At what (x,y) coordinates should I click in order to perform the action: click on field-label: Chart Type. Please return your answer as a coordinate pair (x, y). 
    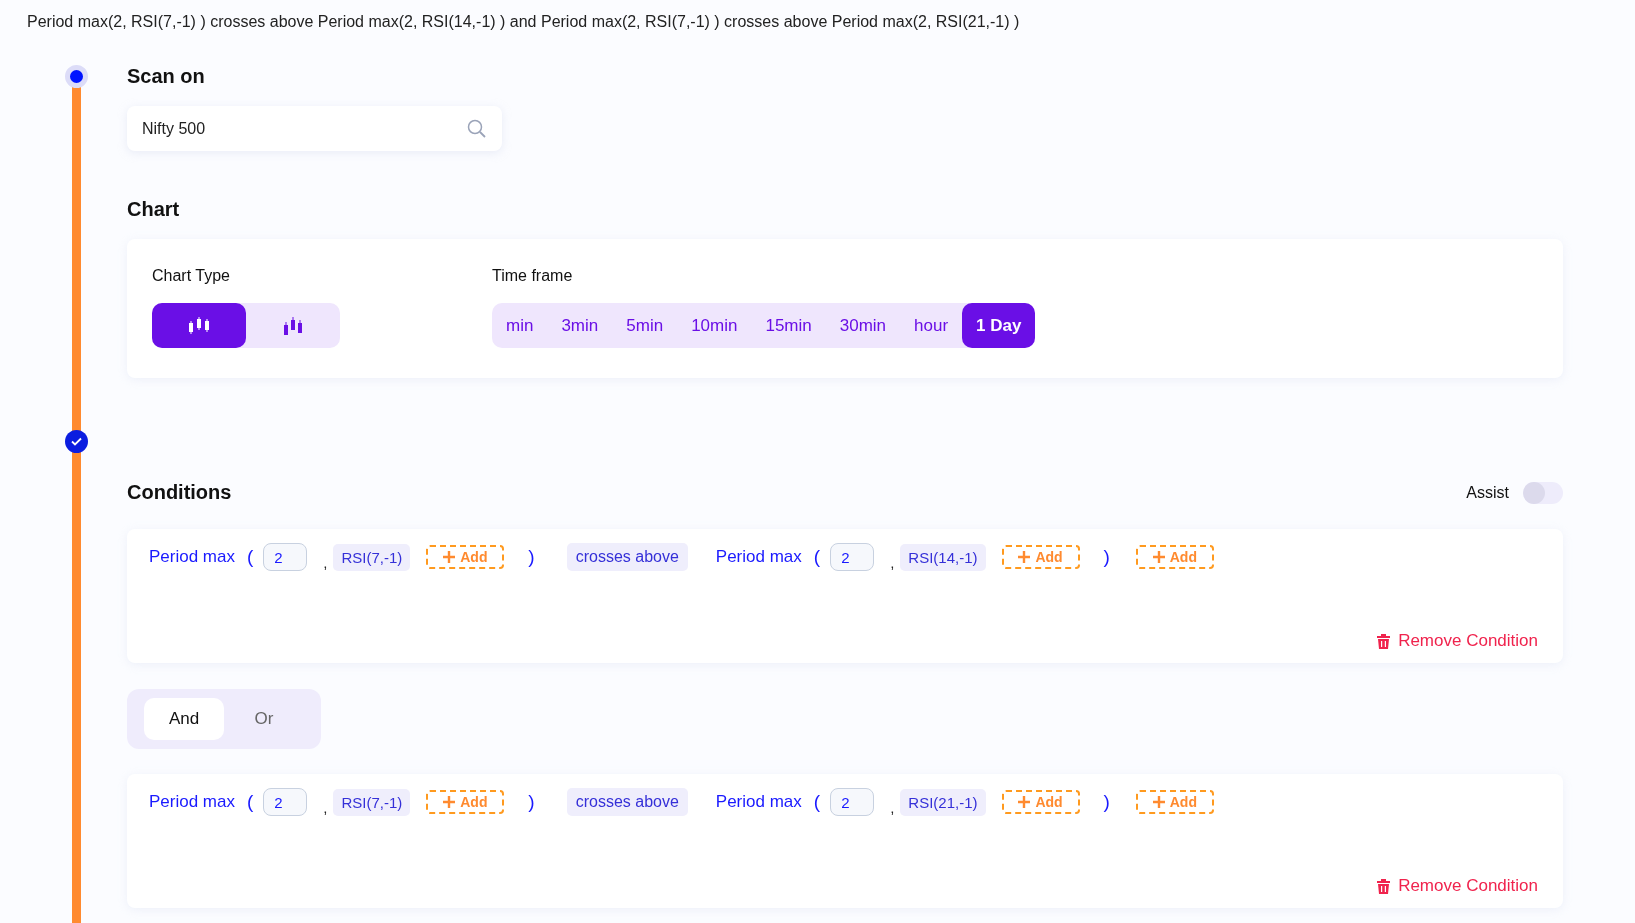
    Looking at the image, I should click on (191, 276).